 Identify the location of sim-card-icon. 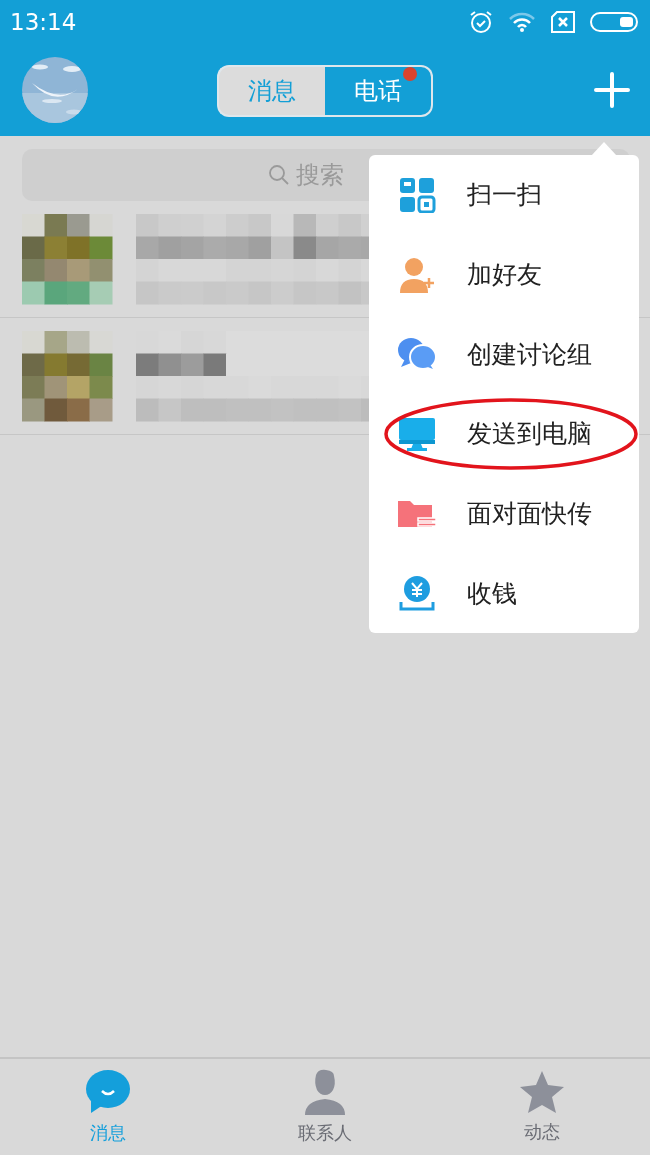
(563, 22).